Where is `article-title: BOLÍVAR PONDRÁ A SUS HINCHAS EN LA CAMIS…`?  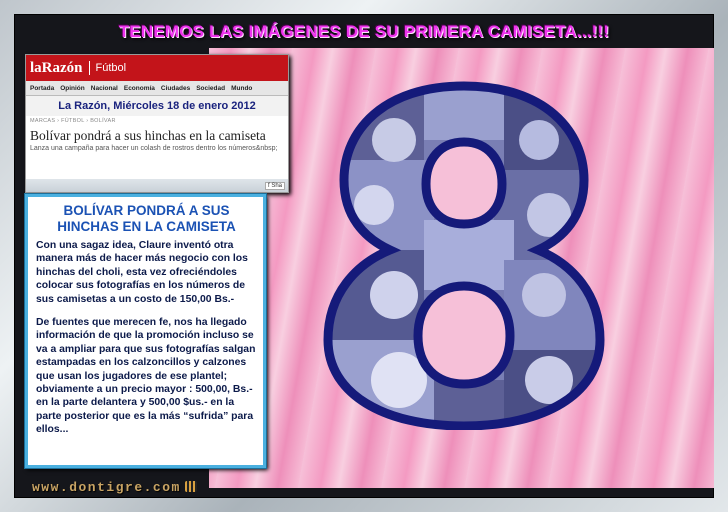
article-title: BOLÍVAR PONDRÁ A SUS HINCHAS EN LA CAMIS… is located at coordinates (146, 218).